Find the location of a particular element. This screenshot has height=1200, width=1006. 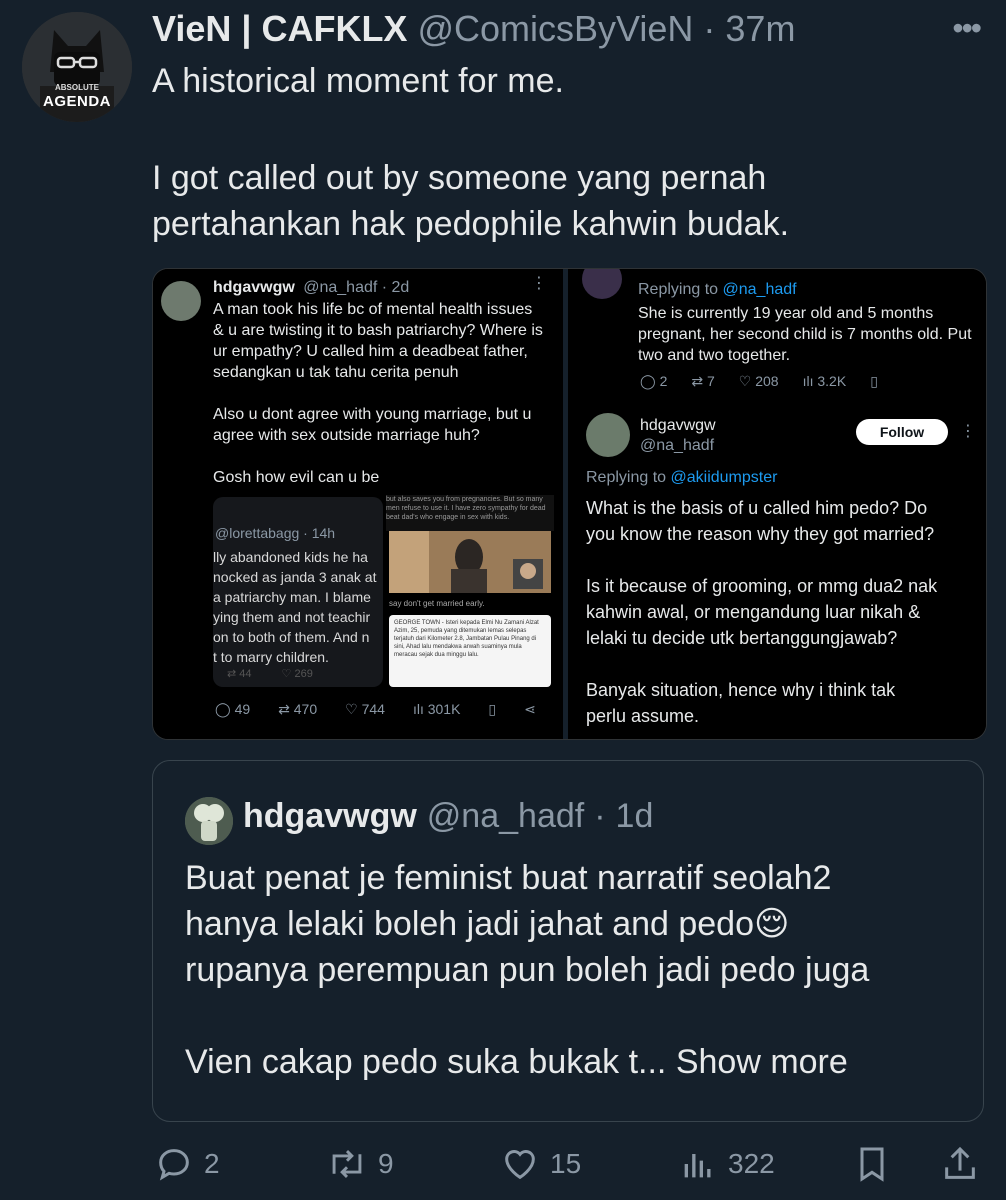

media-right-line: kahwin awal, or mengandung luar nikah & is located at coordinates (753, 612).